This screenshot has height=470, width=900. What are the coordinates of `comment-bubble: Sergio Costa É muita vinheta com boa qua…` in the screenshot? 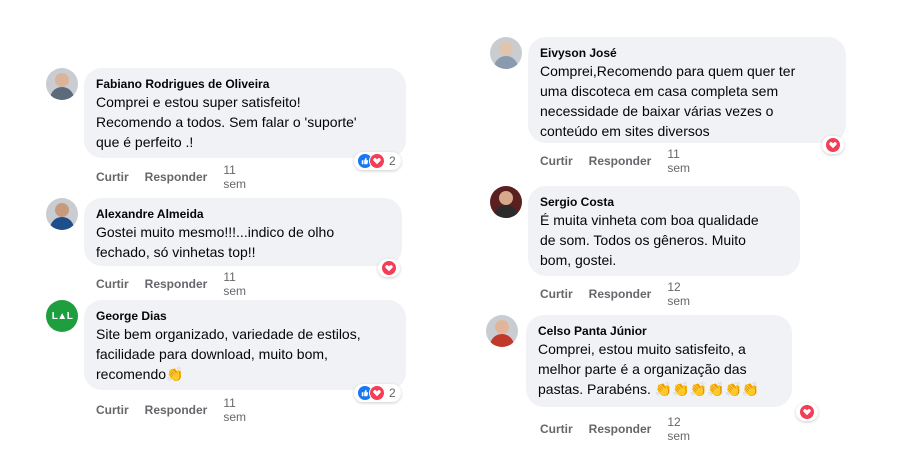 It's located at (664, 231).